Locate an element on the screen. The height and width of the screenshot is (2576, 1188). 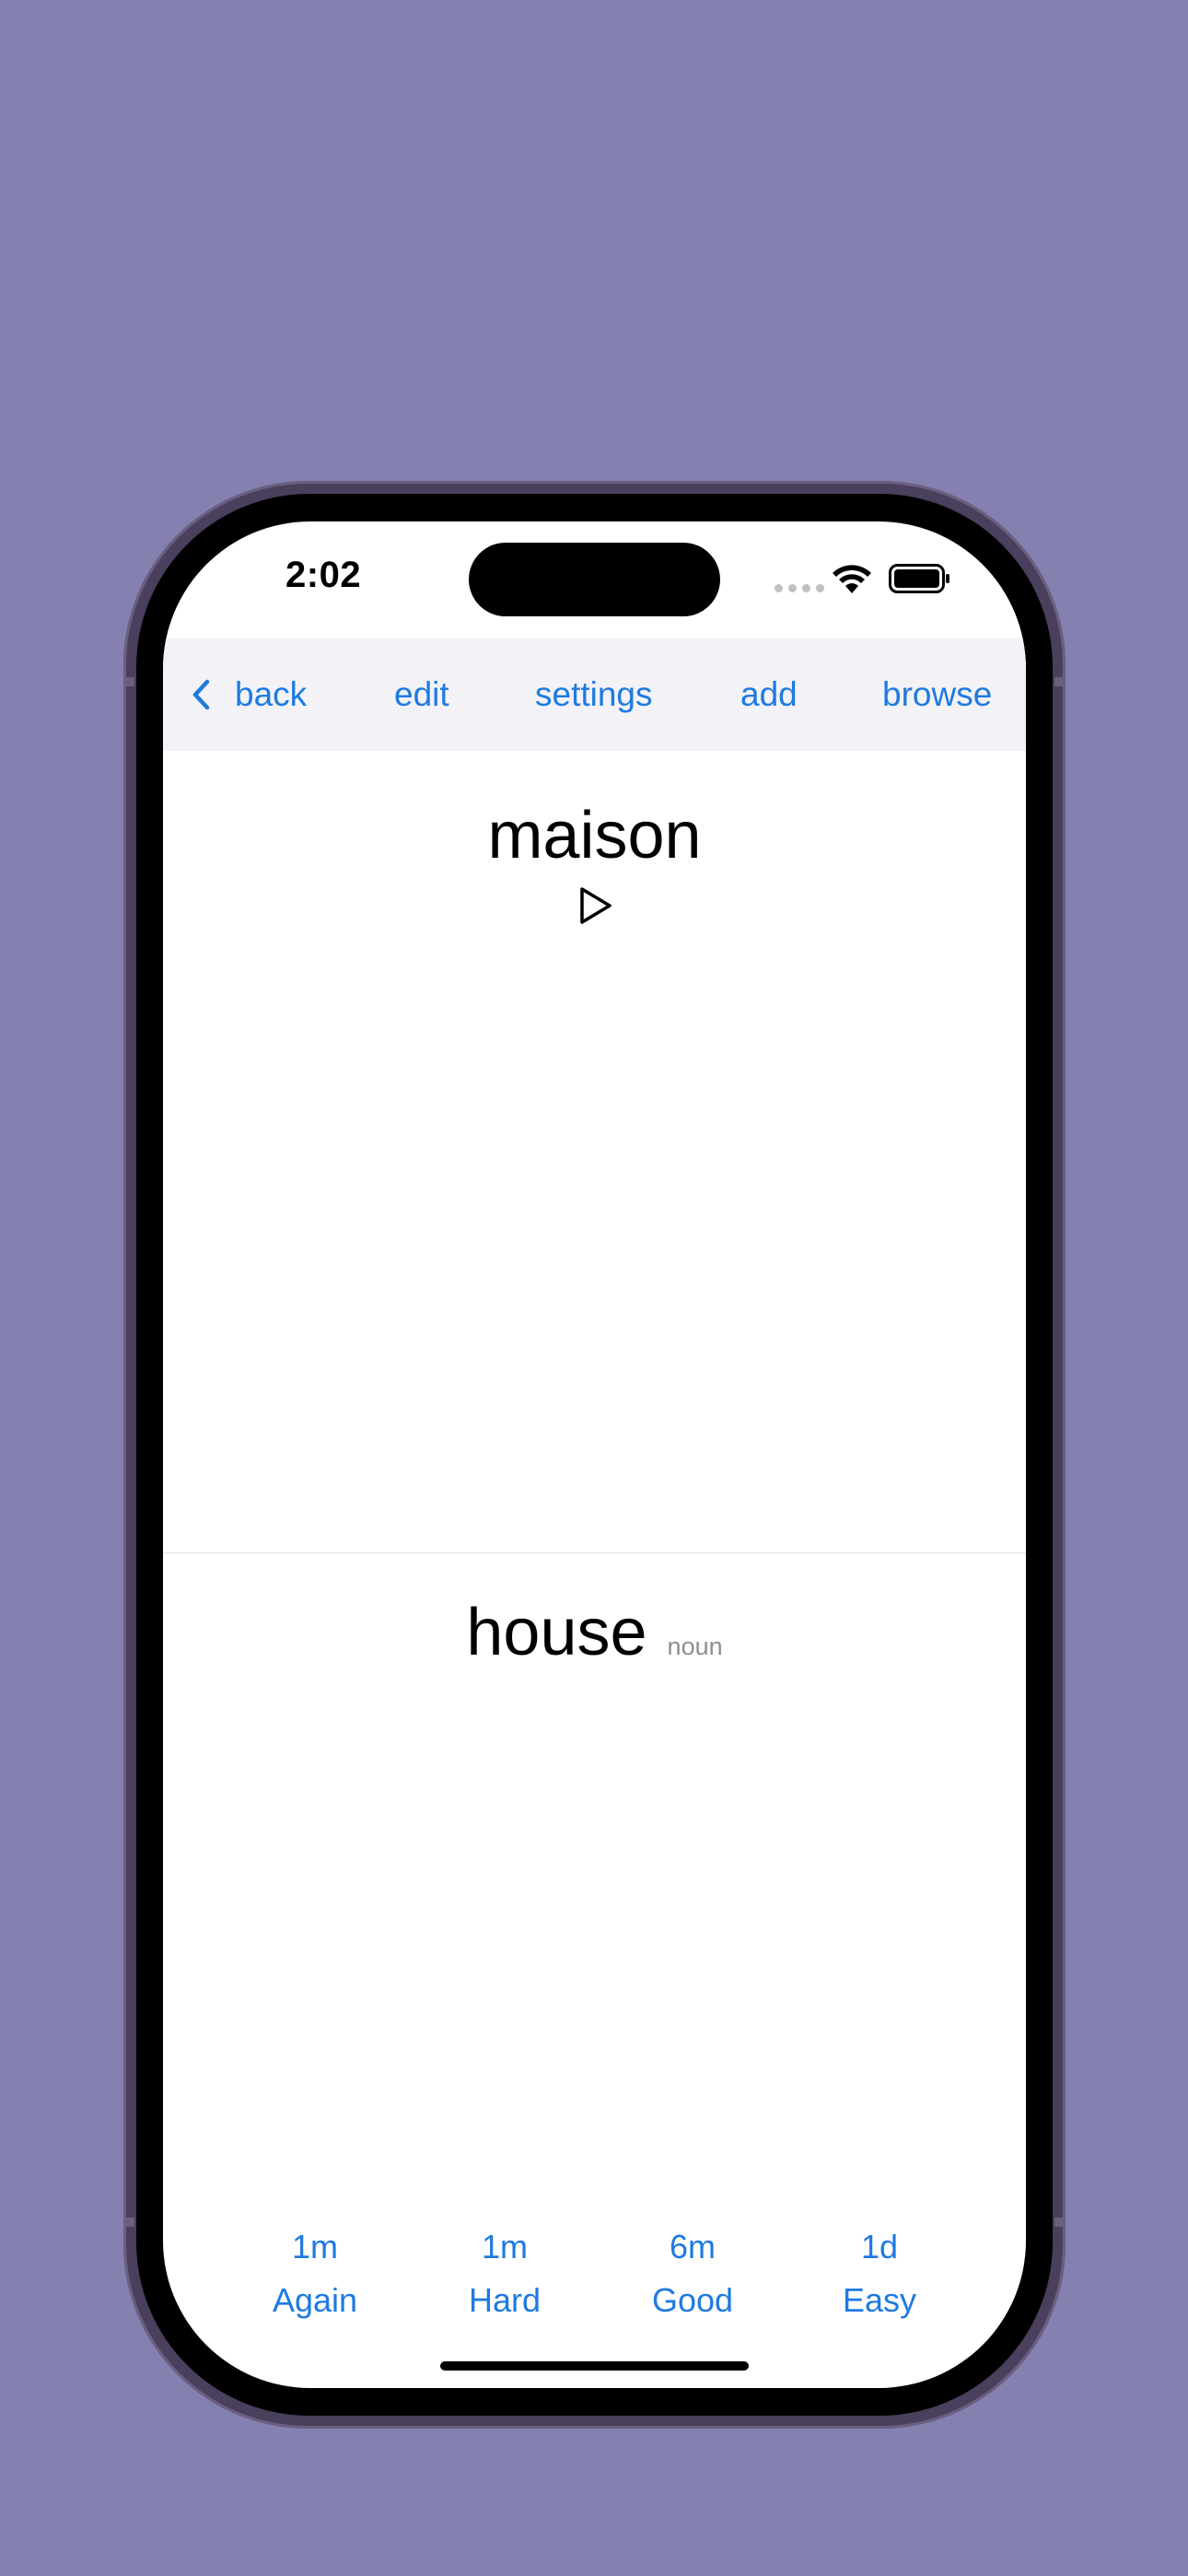
dynamic-island is located at coordinates (594, 579).